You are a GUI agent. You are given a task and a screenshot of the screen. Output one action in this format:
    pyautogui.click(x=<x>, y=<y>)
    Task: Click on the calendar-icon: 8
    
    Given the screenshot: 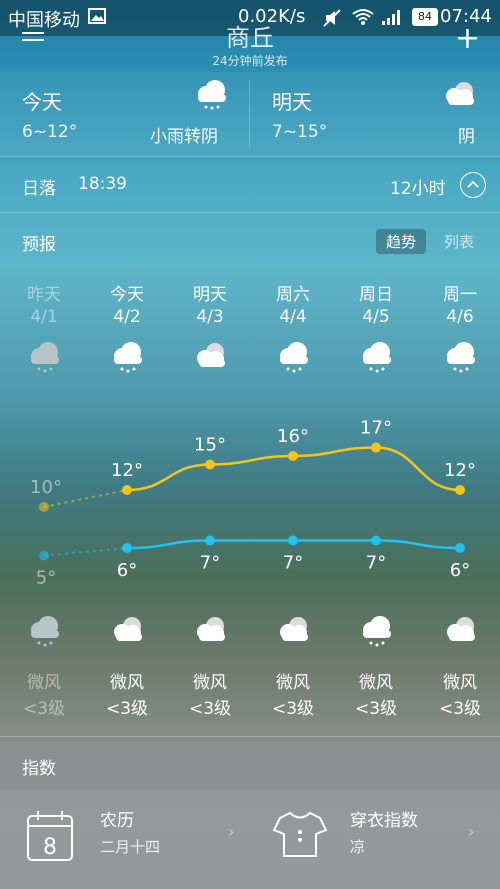 What is the action you would take?
    pyautogui.click(x=50, y=836)
    